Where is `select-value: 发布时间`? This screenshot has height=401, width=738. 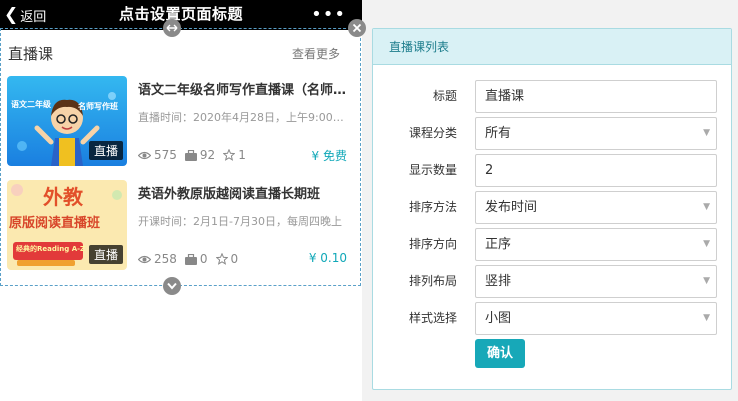
select-value: 发布时间 is located at coordinates (511, 207).